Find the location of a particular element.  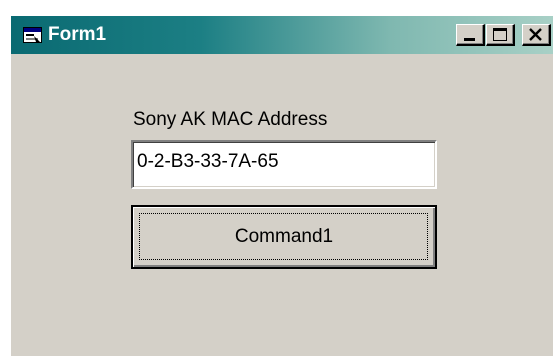

minimize-icon is located at coordinates (469, 39).